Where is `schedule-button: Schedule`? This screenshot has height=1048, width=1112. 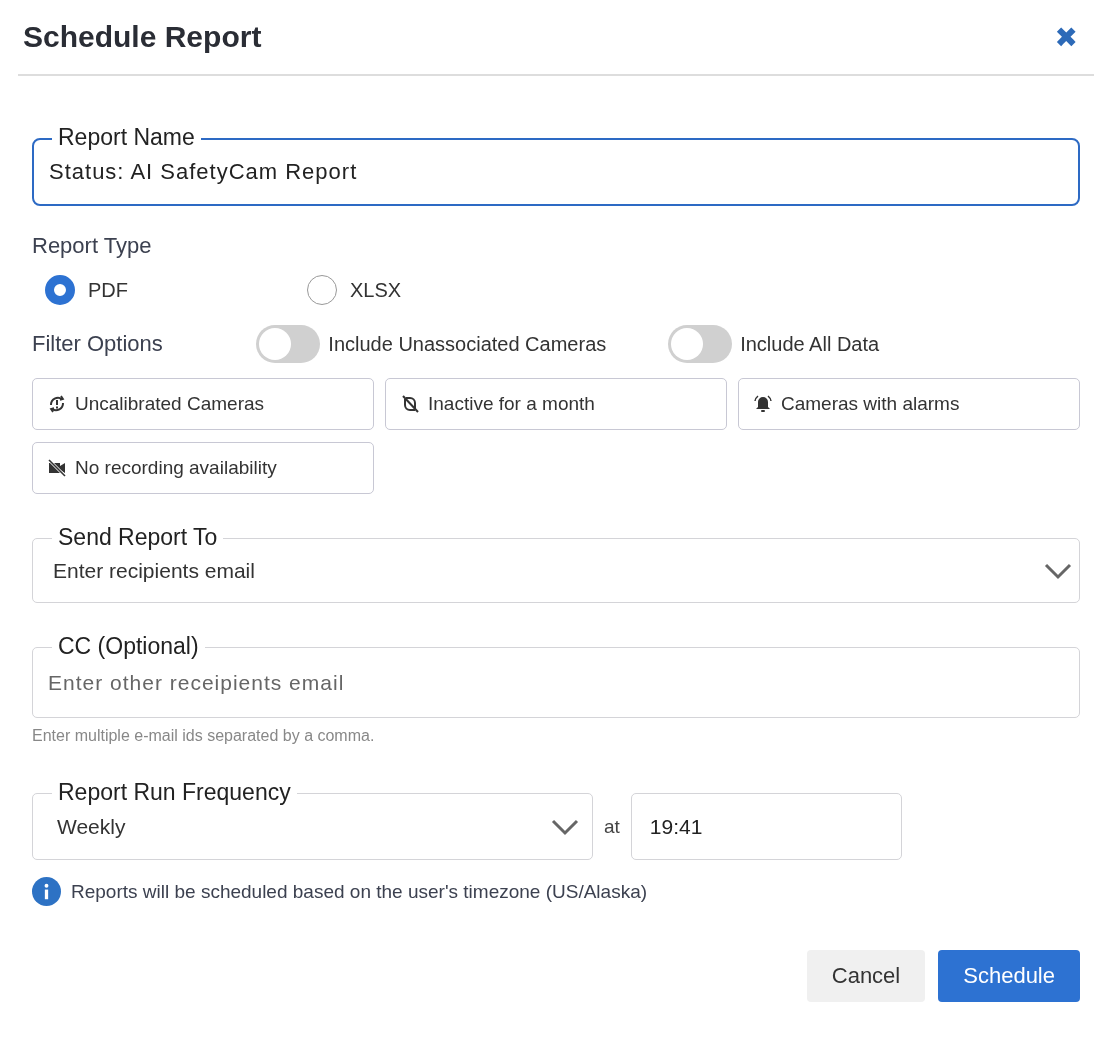
schedule-button: Schedule is located at coordinates (1009, 976).